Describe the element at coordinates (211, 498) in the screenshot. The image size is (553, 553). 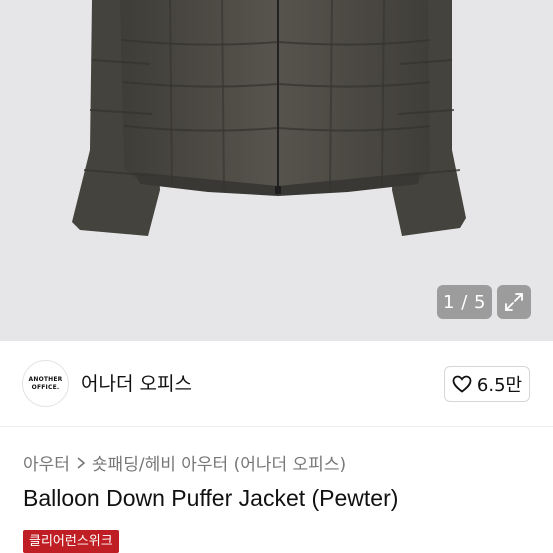
I see `product-title: Balloon Down Puffer Jacket (Pewter)` at that location.